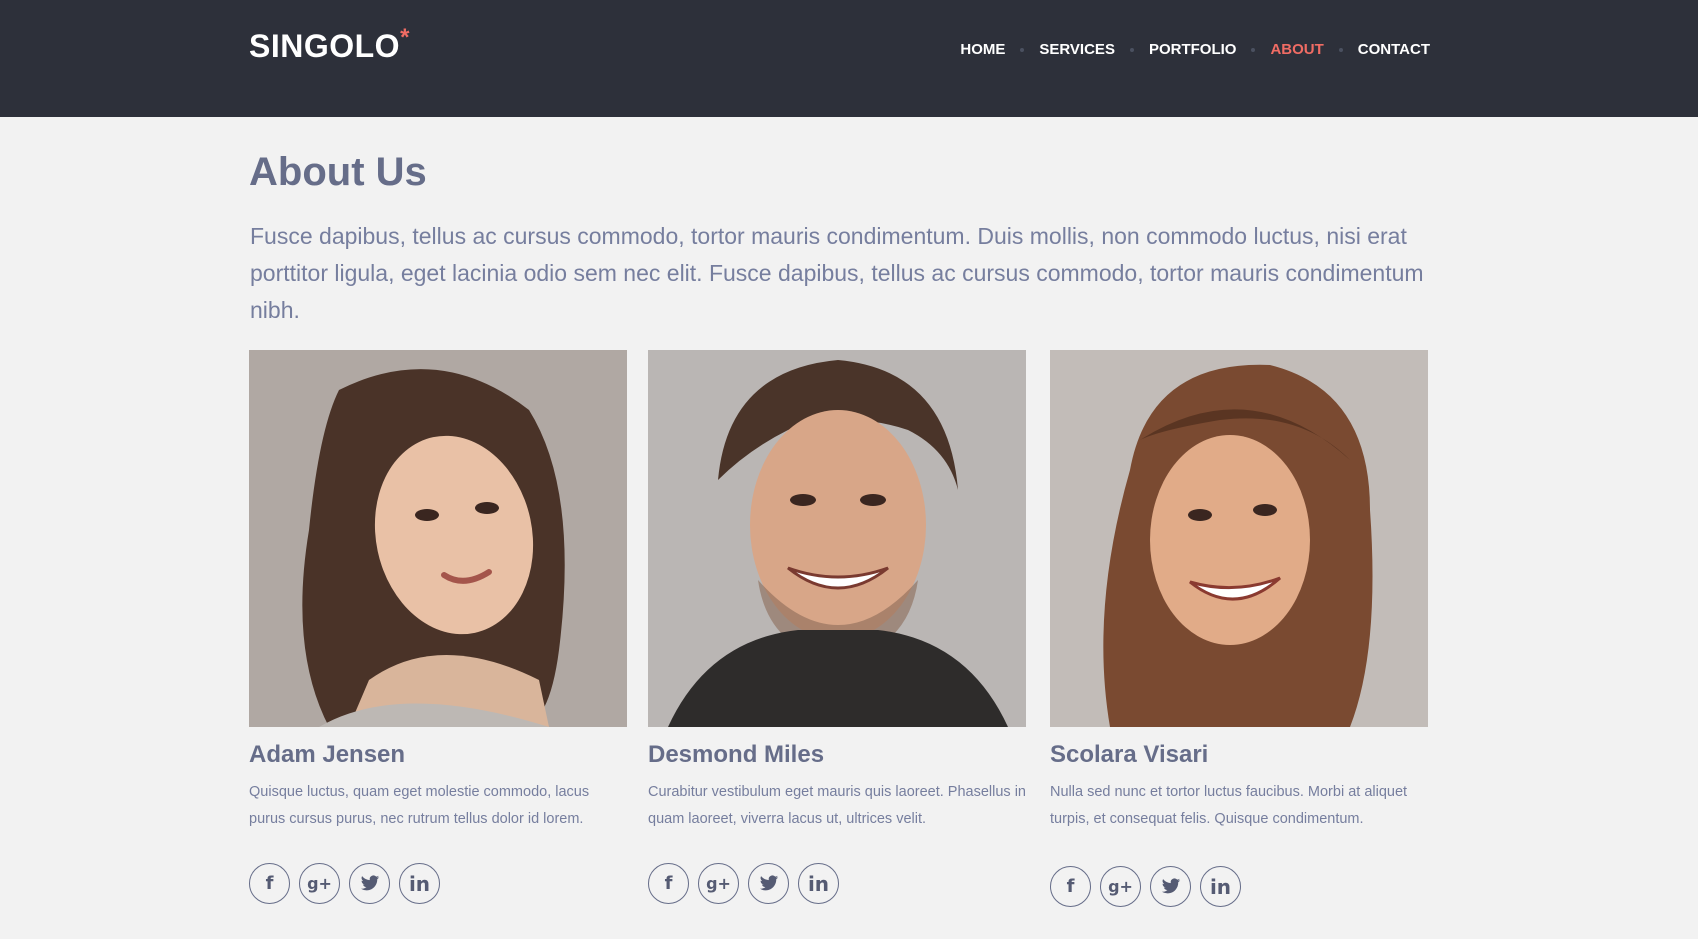 The width and height of the screenshot is (1698, 939). What do you see at coordinates (982, 49) in the screenshot?
I see `nav-home: HOME` at bounding box center [982, 49].